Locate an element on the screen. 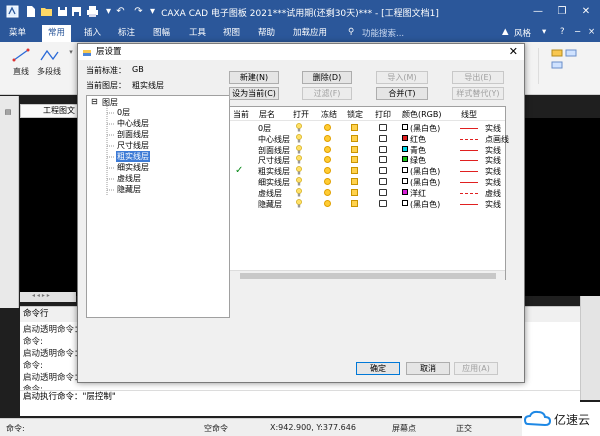  tab-view: 视图 is located at coordinates (231, 33).